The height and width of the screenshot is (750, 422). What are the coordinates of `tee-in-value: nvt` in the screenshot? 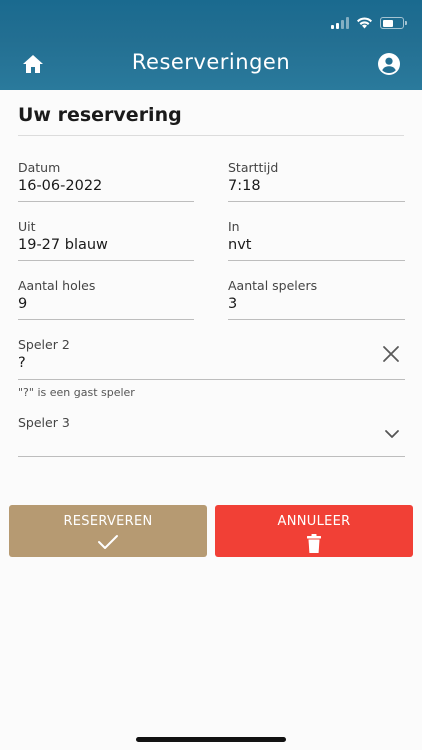 It's located at (240, 245).